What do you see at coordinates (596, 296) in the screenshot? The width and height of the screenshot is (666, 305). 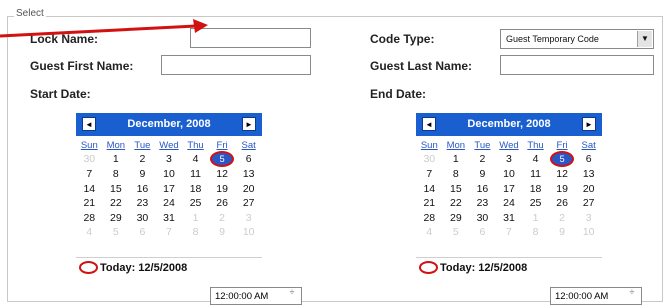 I see `end-time-picker: 12:00:00 AM ÷` at bounding box center [596, 296].